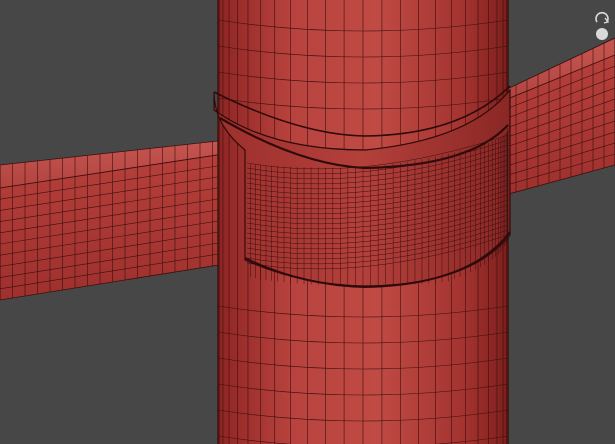 This screenshot has width=615, height=444. What do you see at coordinates (602, 26) in the screenshot?
I see `view-orbit-icon` at bounding box center [602, 26].